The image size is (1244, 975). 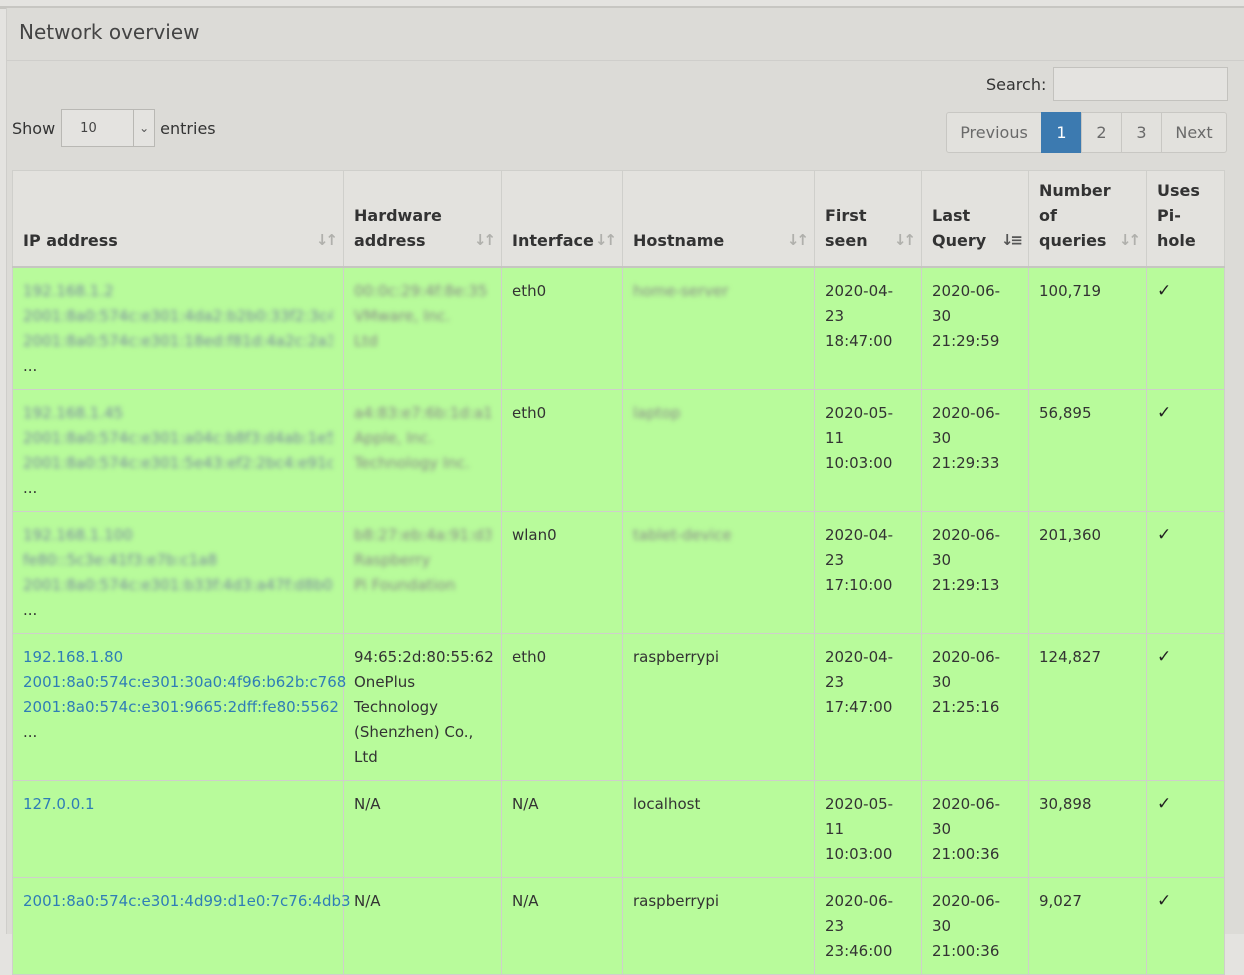 I want to click on ip-address: 2001:8a0:574c:e301:a04c:b8f3:d4ab:1e55, so click(x=178, y=437).